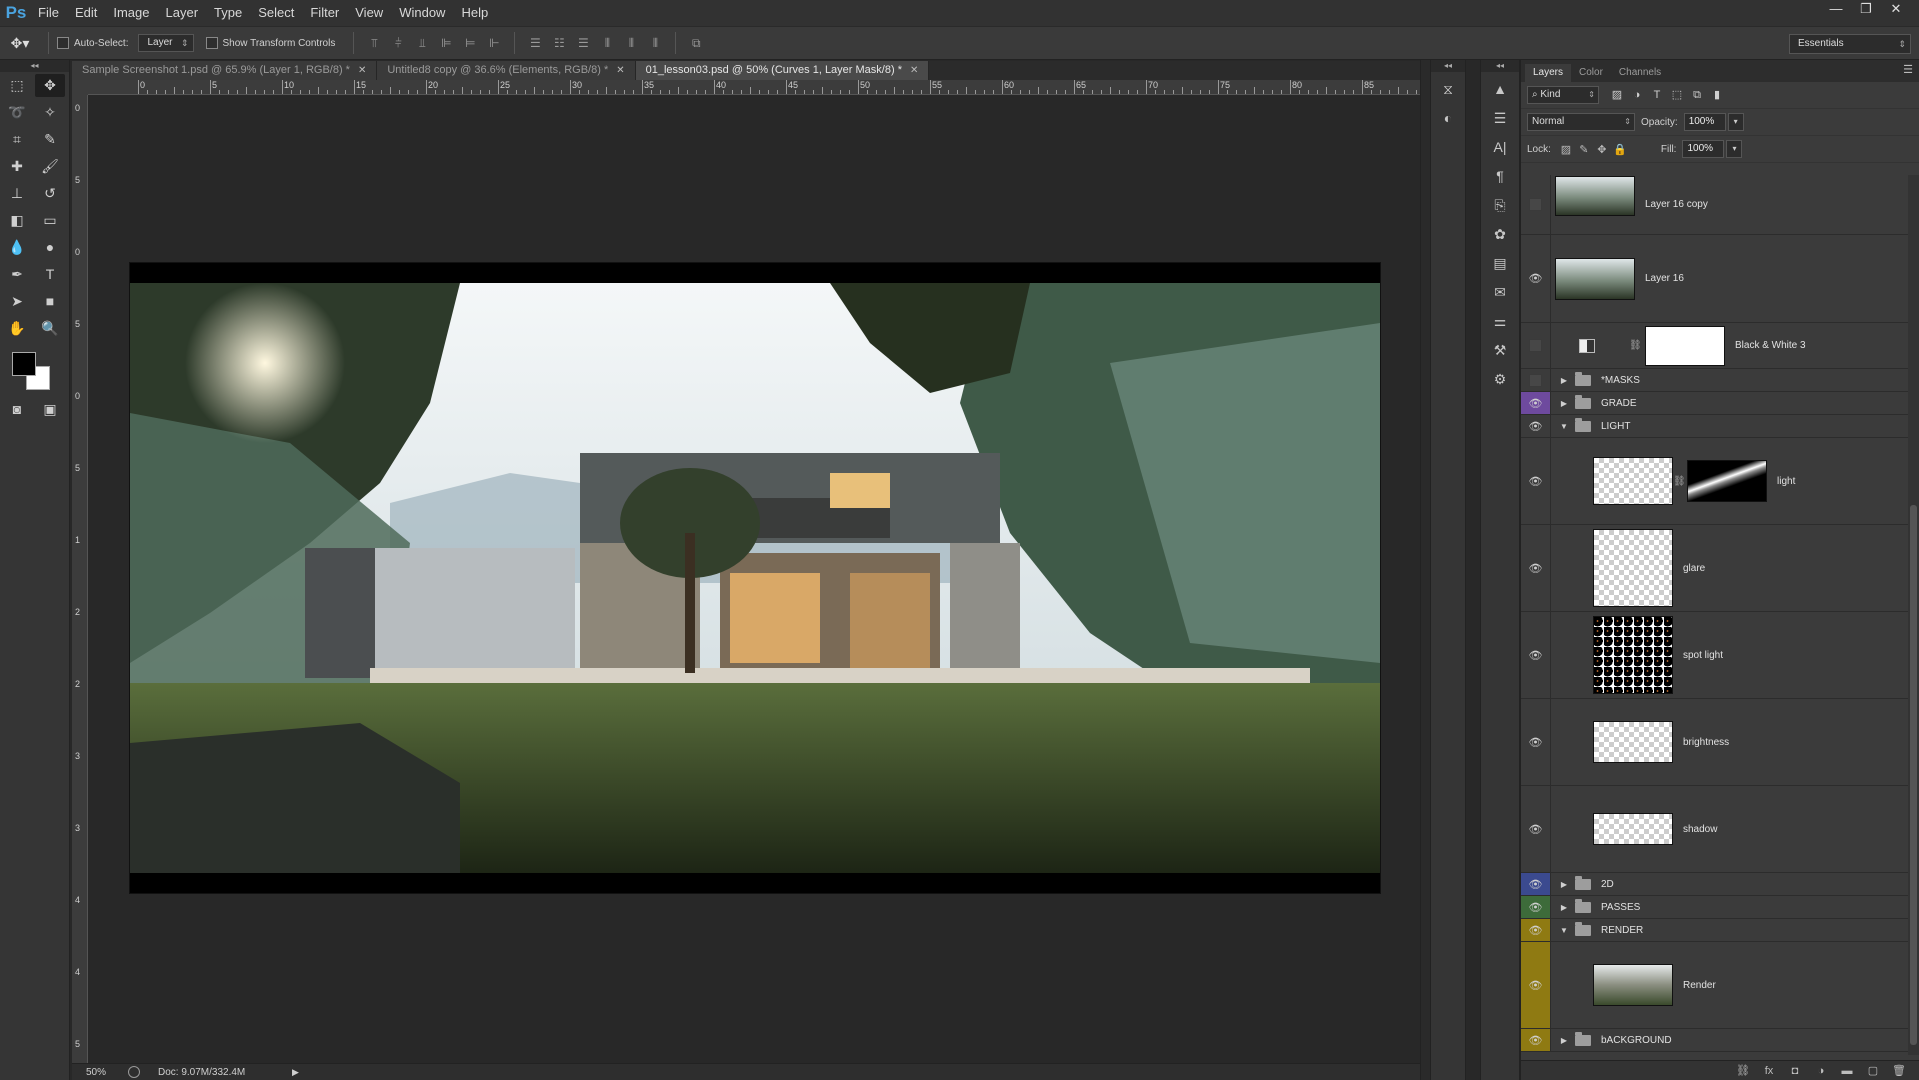 The width and height of the screenshot is (1919, 1080). I want to click on layer-row: 👁 brightness, so click(1715, 742).